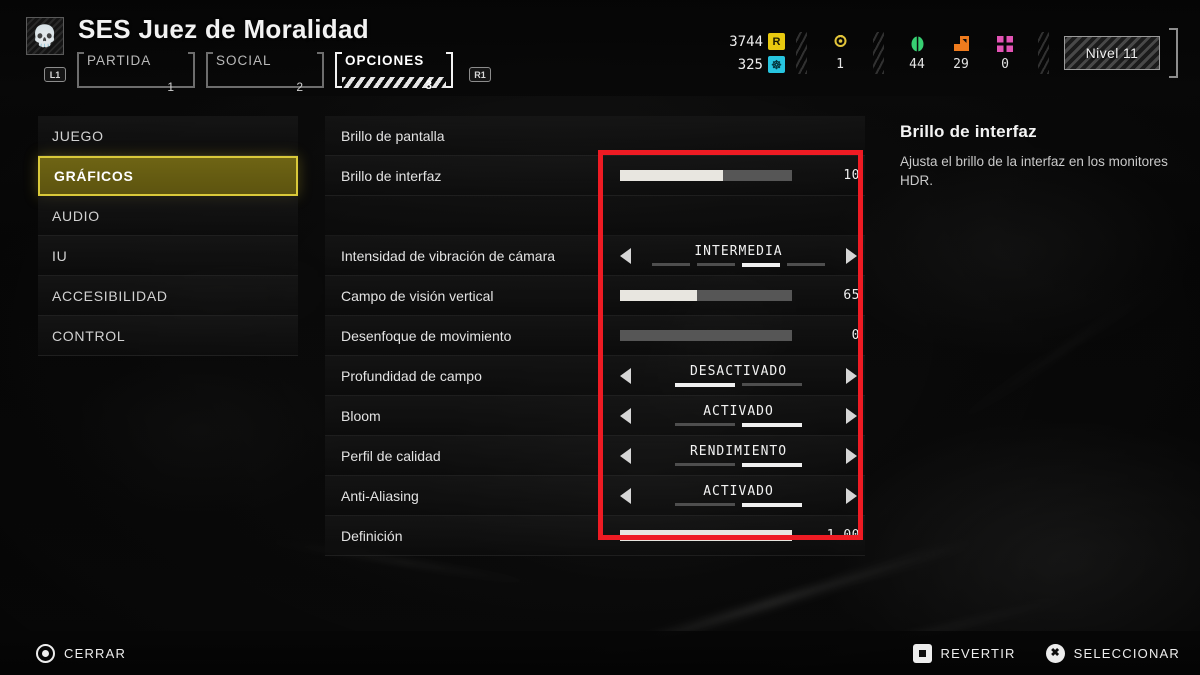 Image resolution: width=1200 pixels, height=675 pixels. I want to click on cross-button-icon: ✖, so click(1055, 653).